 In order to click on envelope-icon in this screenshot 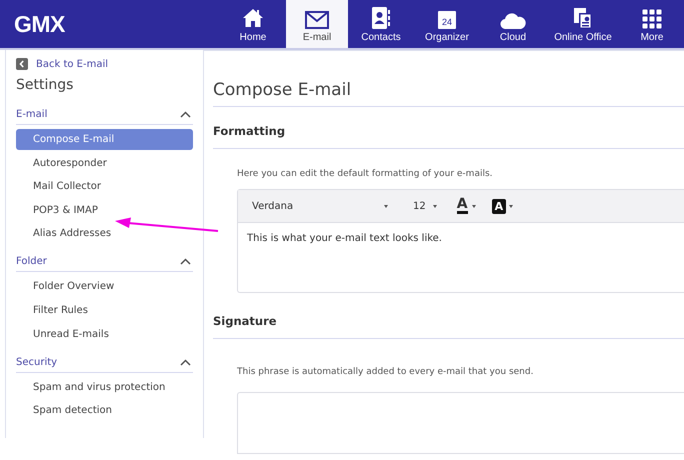, I will do `click(317, 20)`.